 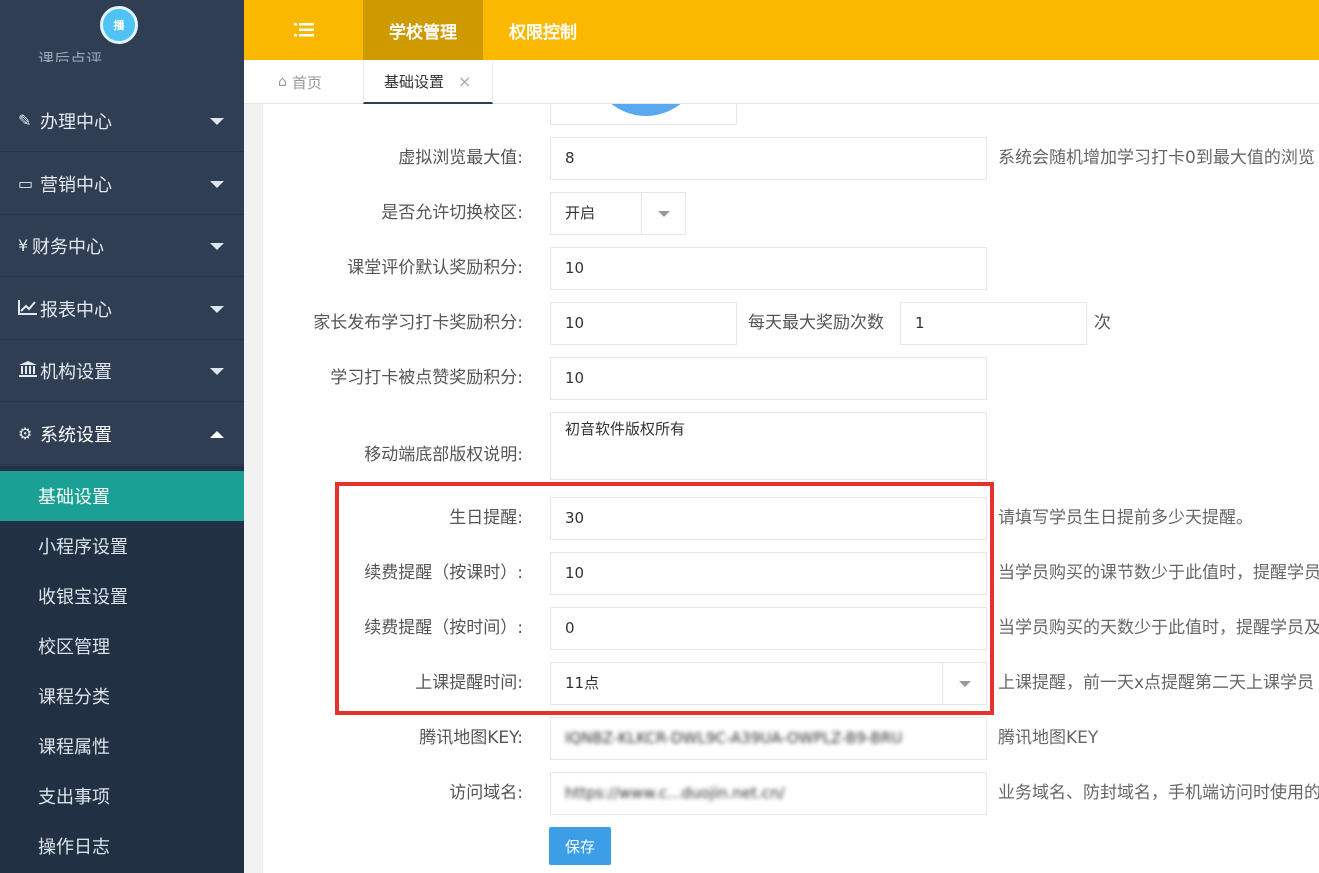 What do you see at coordinates (768, 158) in the screenshot?
I see `virtual-browse-max-input: 8` at bounding box center [768, 158].